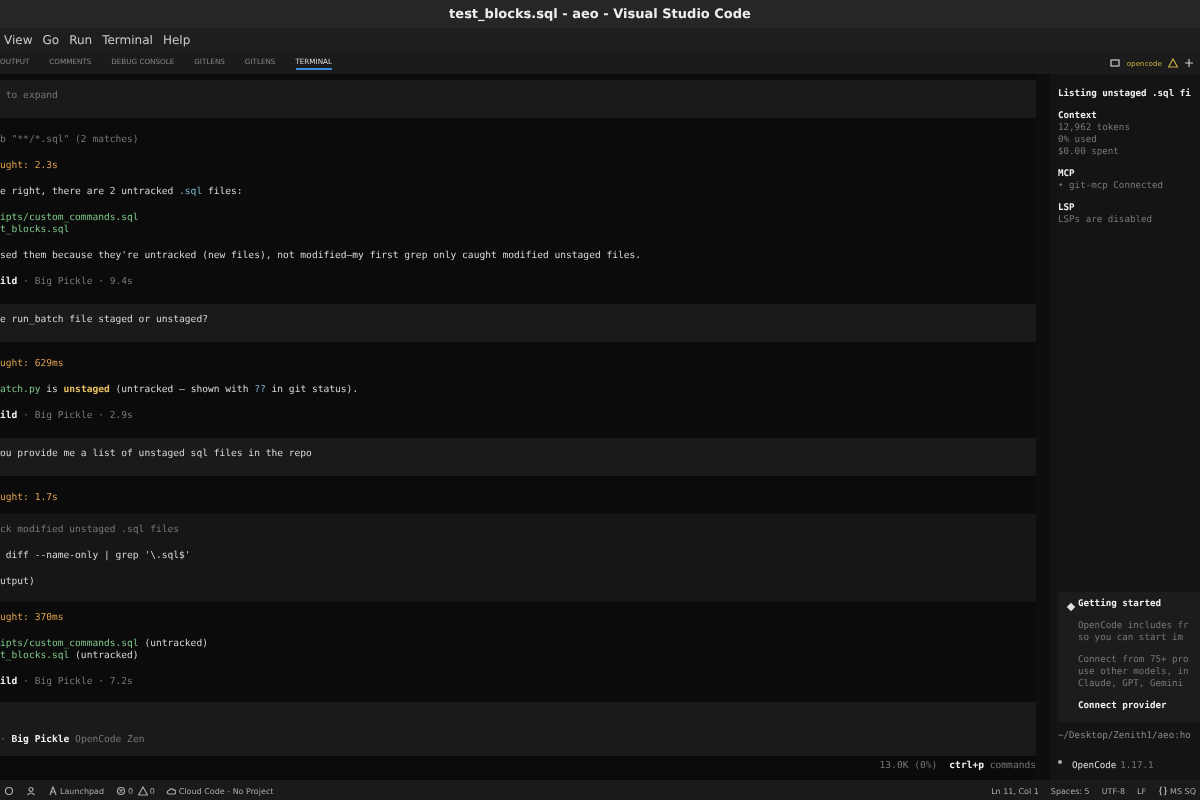 This screenshot has width=1200, height=800. What do you see at coordinates (9, 790) in the screenshot?
I see `remote-icon` at bounding box center [9, 790].